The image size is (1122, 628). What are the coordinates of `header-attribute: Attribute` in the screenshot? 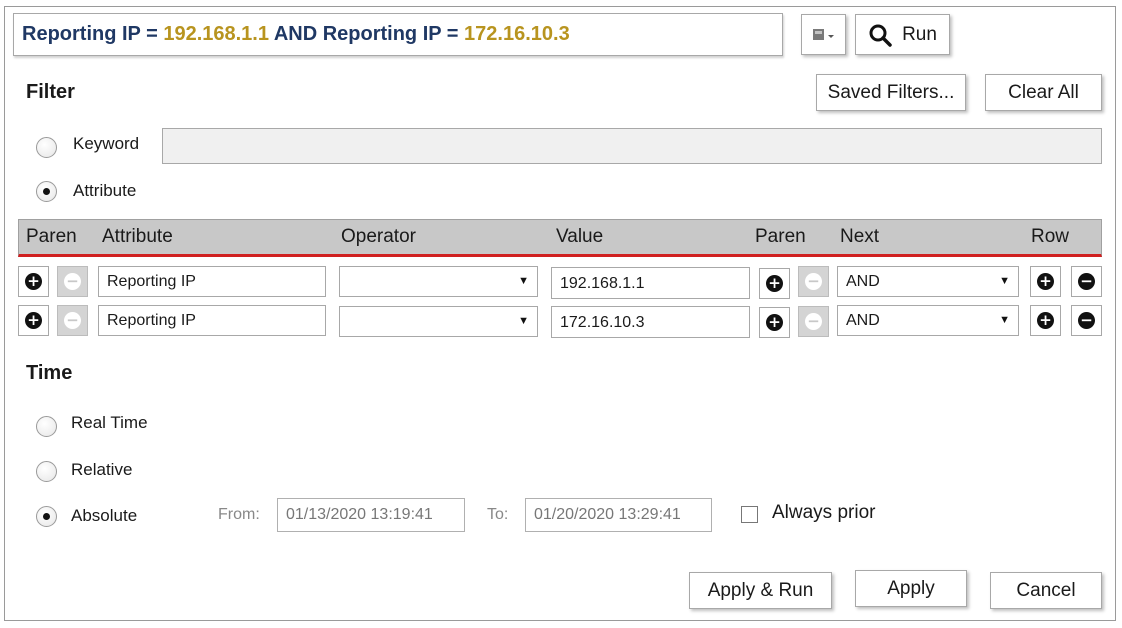 It's located at (137, 236).